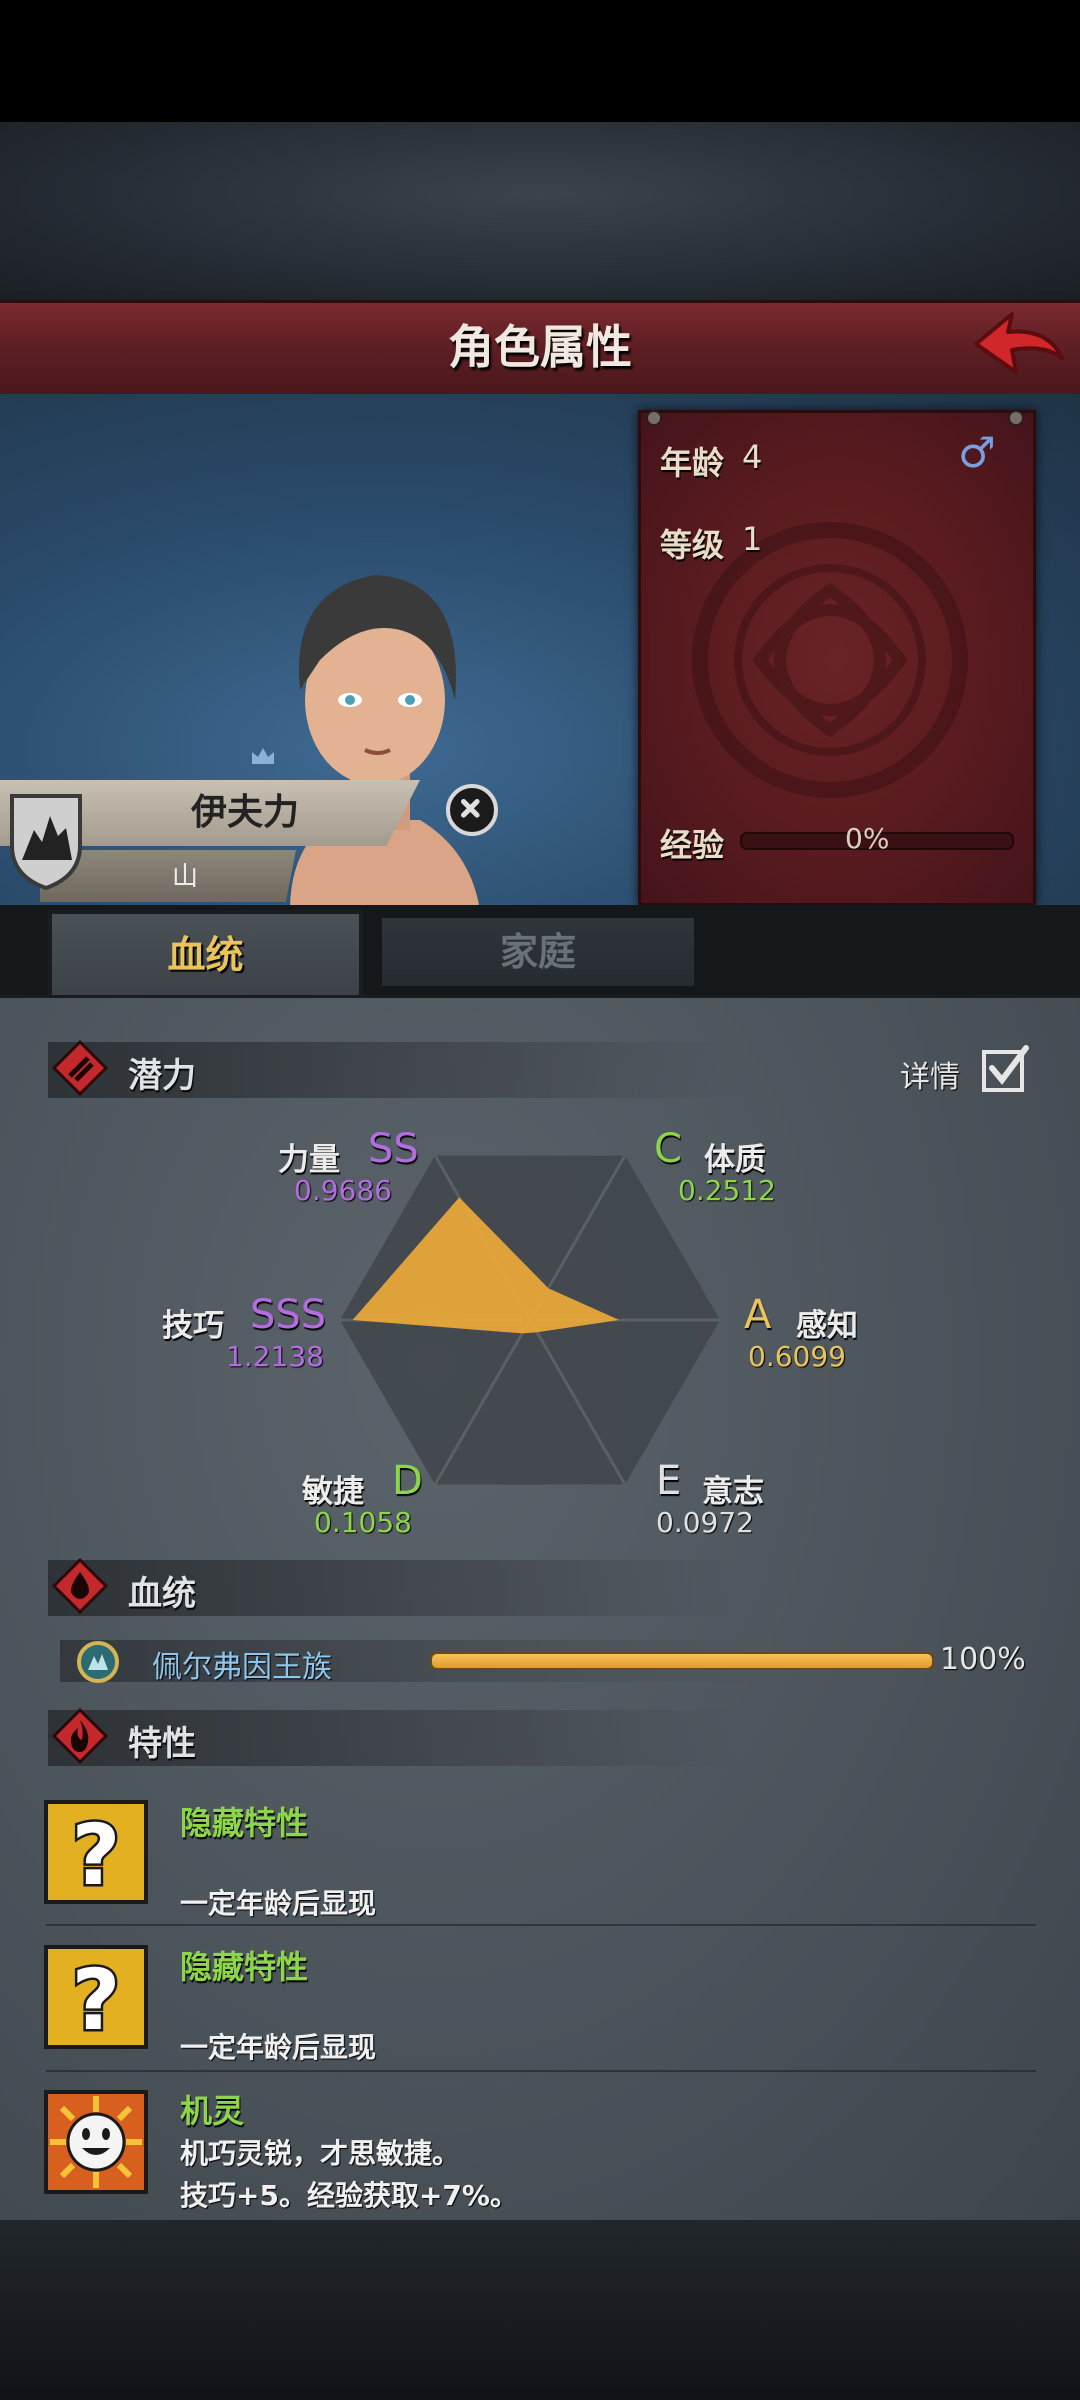 Image resolution: width=1080 pixels, height=2400 pixels. I want to click on stat-grade-strength: SS, so click(393, 1149).